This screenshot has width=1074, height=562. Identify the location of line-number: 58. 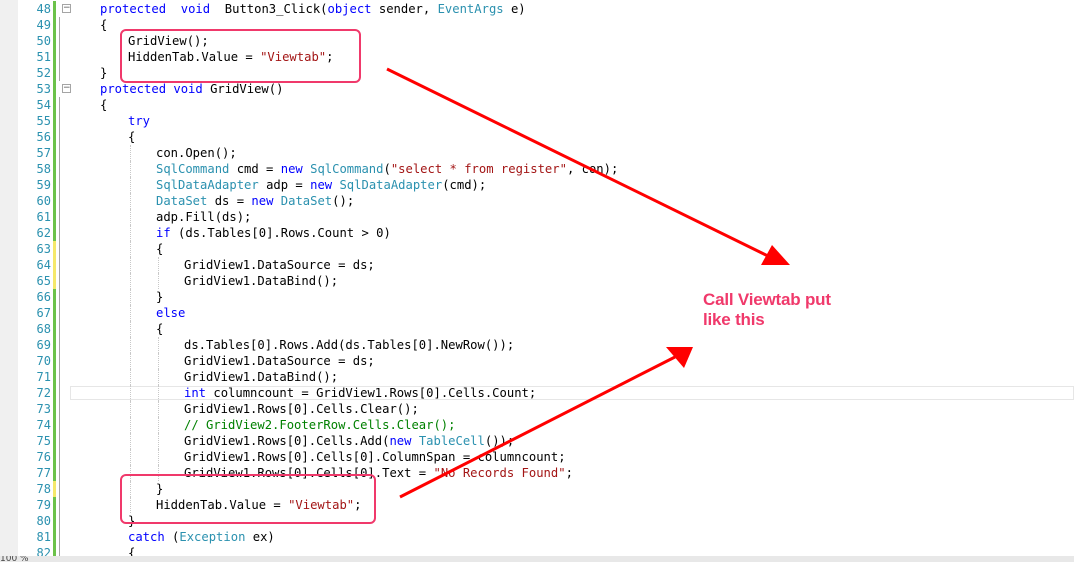
(43, 169).